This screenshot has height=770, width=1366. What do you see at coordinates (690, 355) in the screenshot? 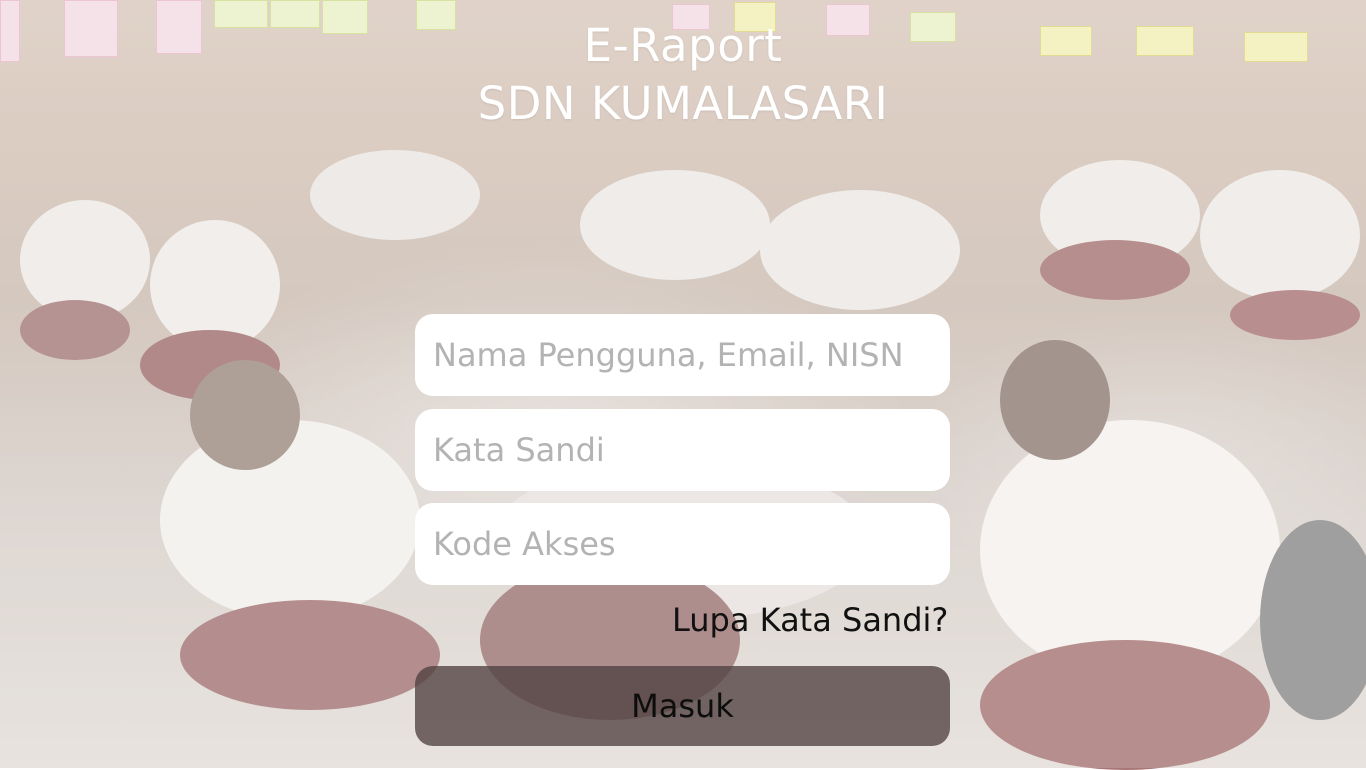
I see `username-input` at bounding box center [690, 355].